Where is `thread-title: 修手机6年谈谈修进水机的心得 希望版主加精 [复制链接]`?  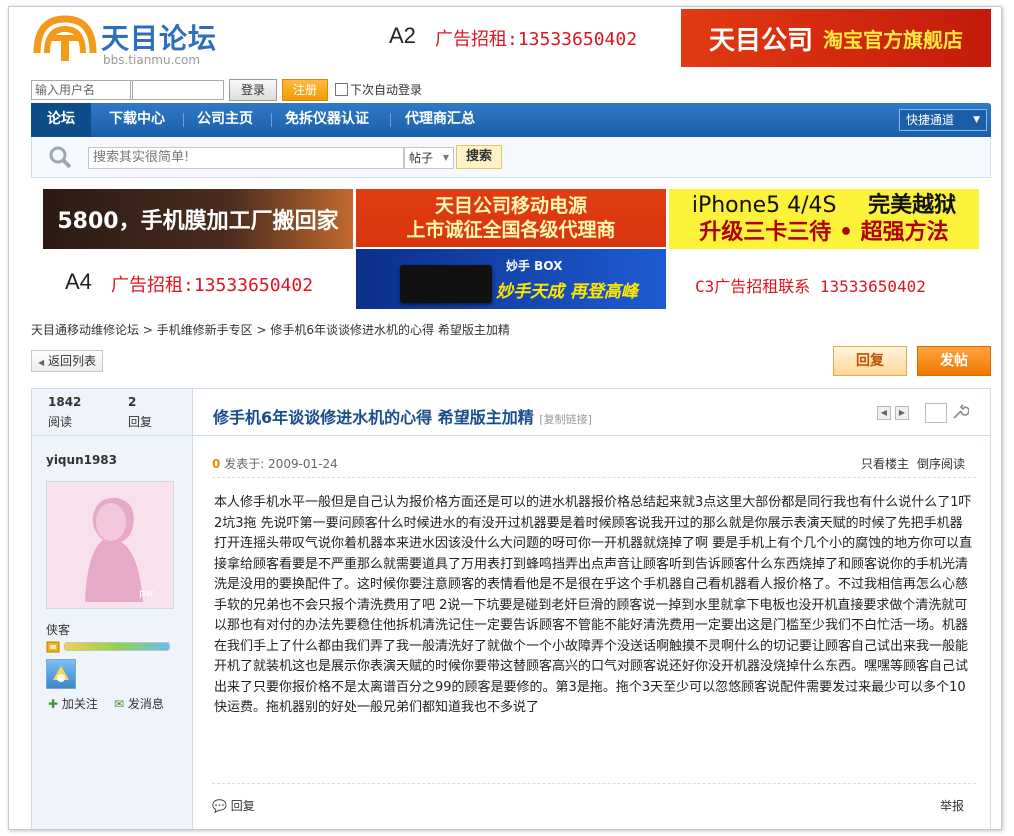 thread-title: 修手机6年谈谈修进水机的心得 希望版主加精 [复制链接] is located at coordinates (402, 416).